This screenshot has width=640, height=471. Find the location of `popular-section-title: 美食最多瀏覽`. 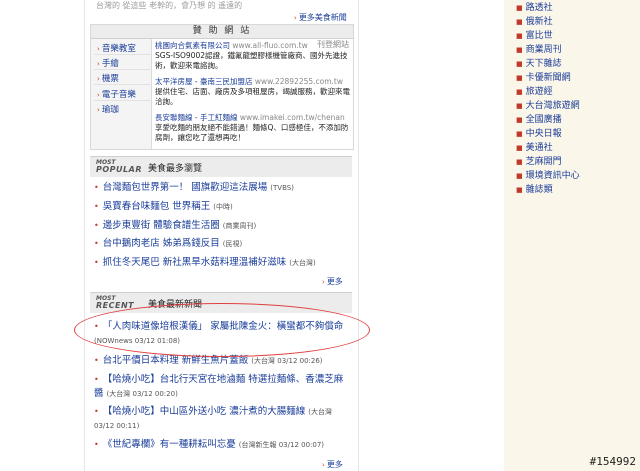

popular-section-title: 美食最多瀏覽 is located at coordinates (175, 169).